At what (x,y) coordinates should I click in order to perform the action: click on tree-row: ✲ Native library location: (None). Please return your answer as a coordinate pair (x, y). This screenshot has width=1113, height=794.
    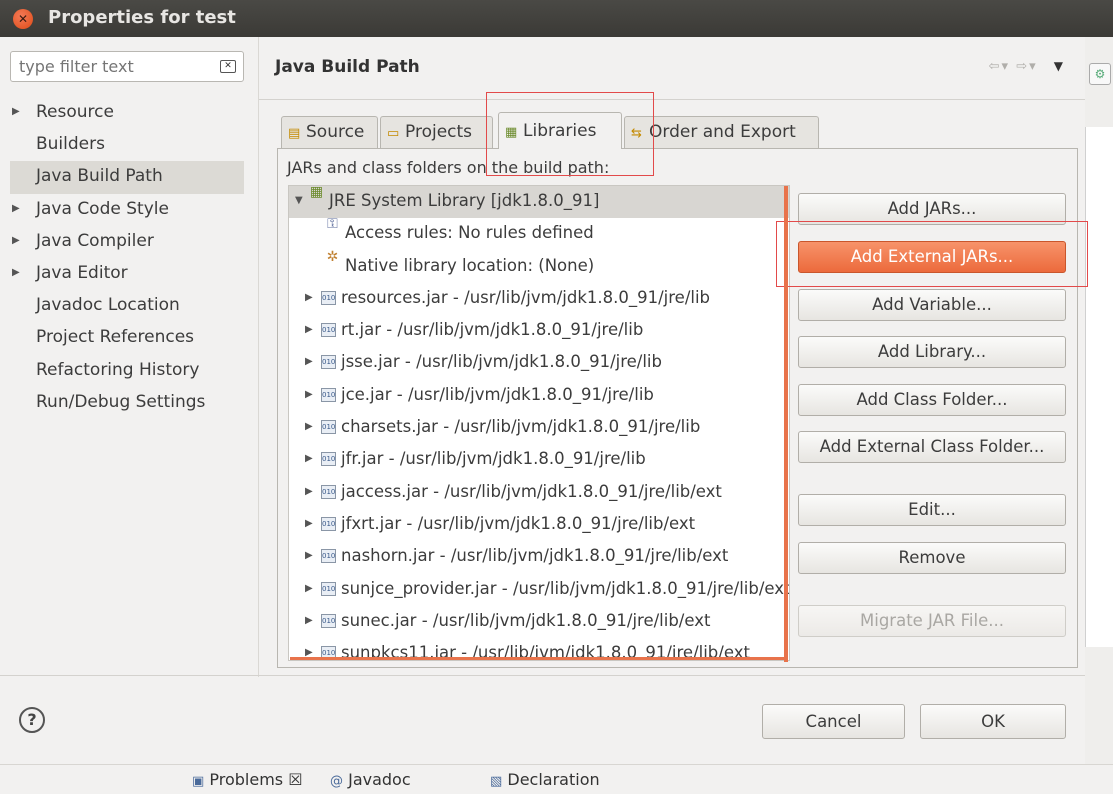
    Looking at the image, I should click on (539, 266).